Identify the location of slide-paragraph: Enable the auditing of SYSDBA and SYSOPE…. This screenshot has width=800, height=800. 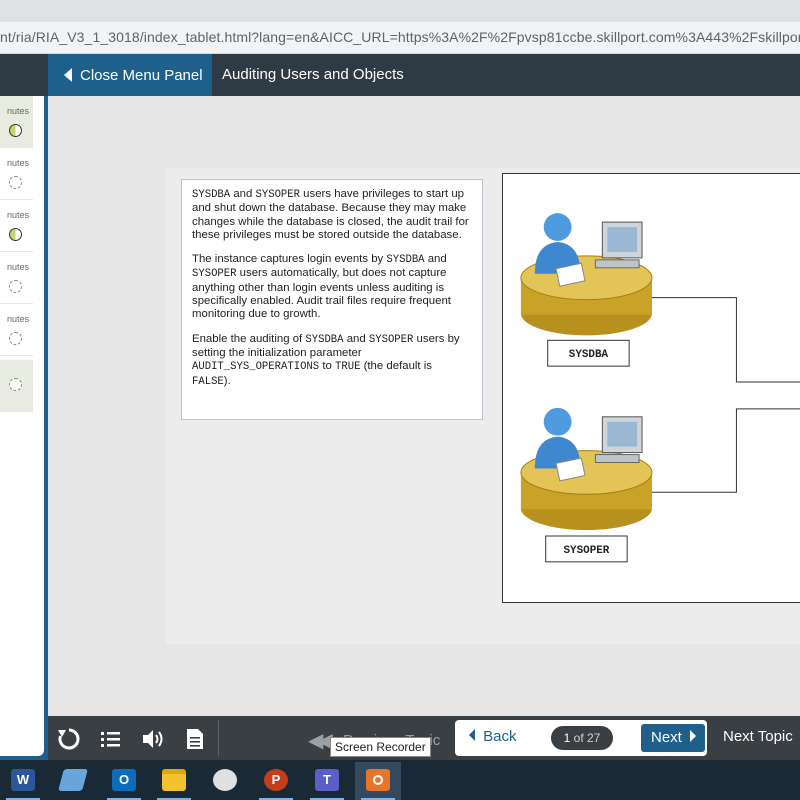
(332, 361).